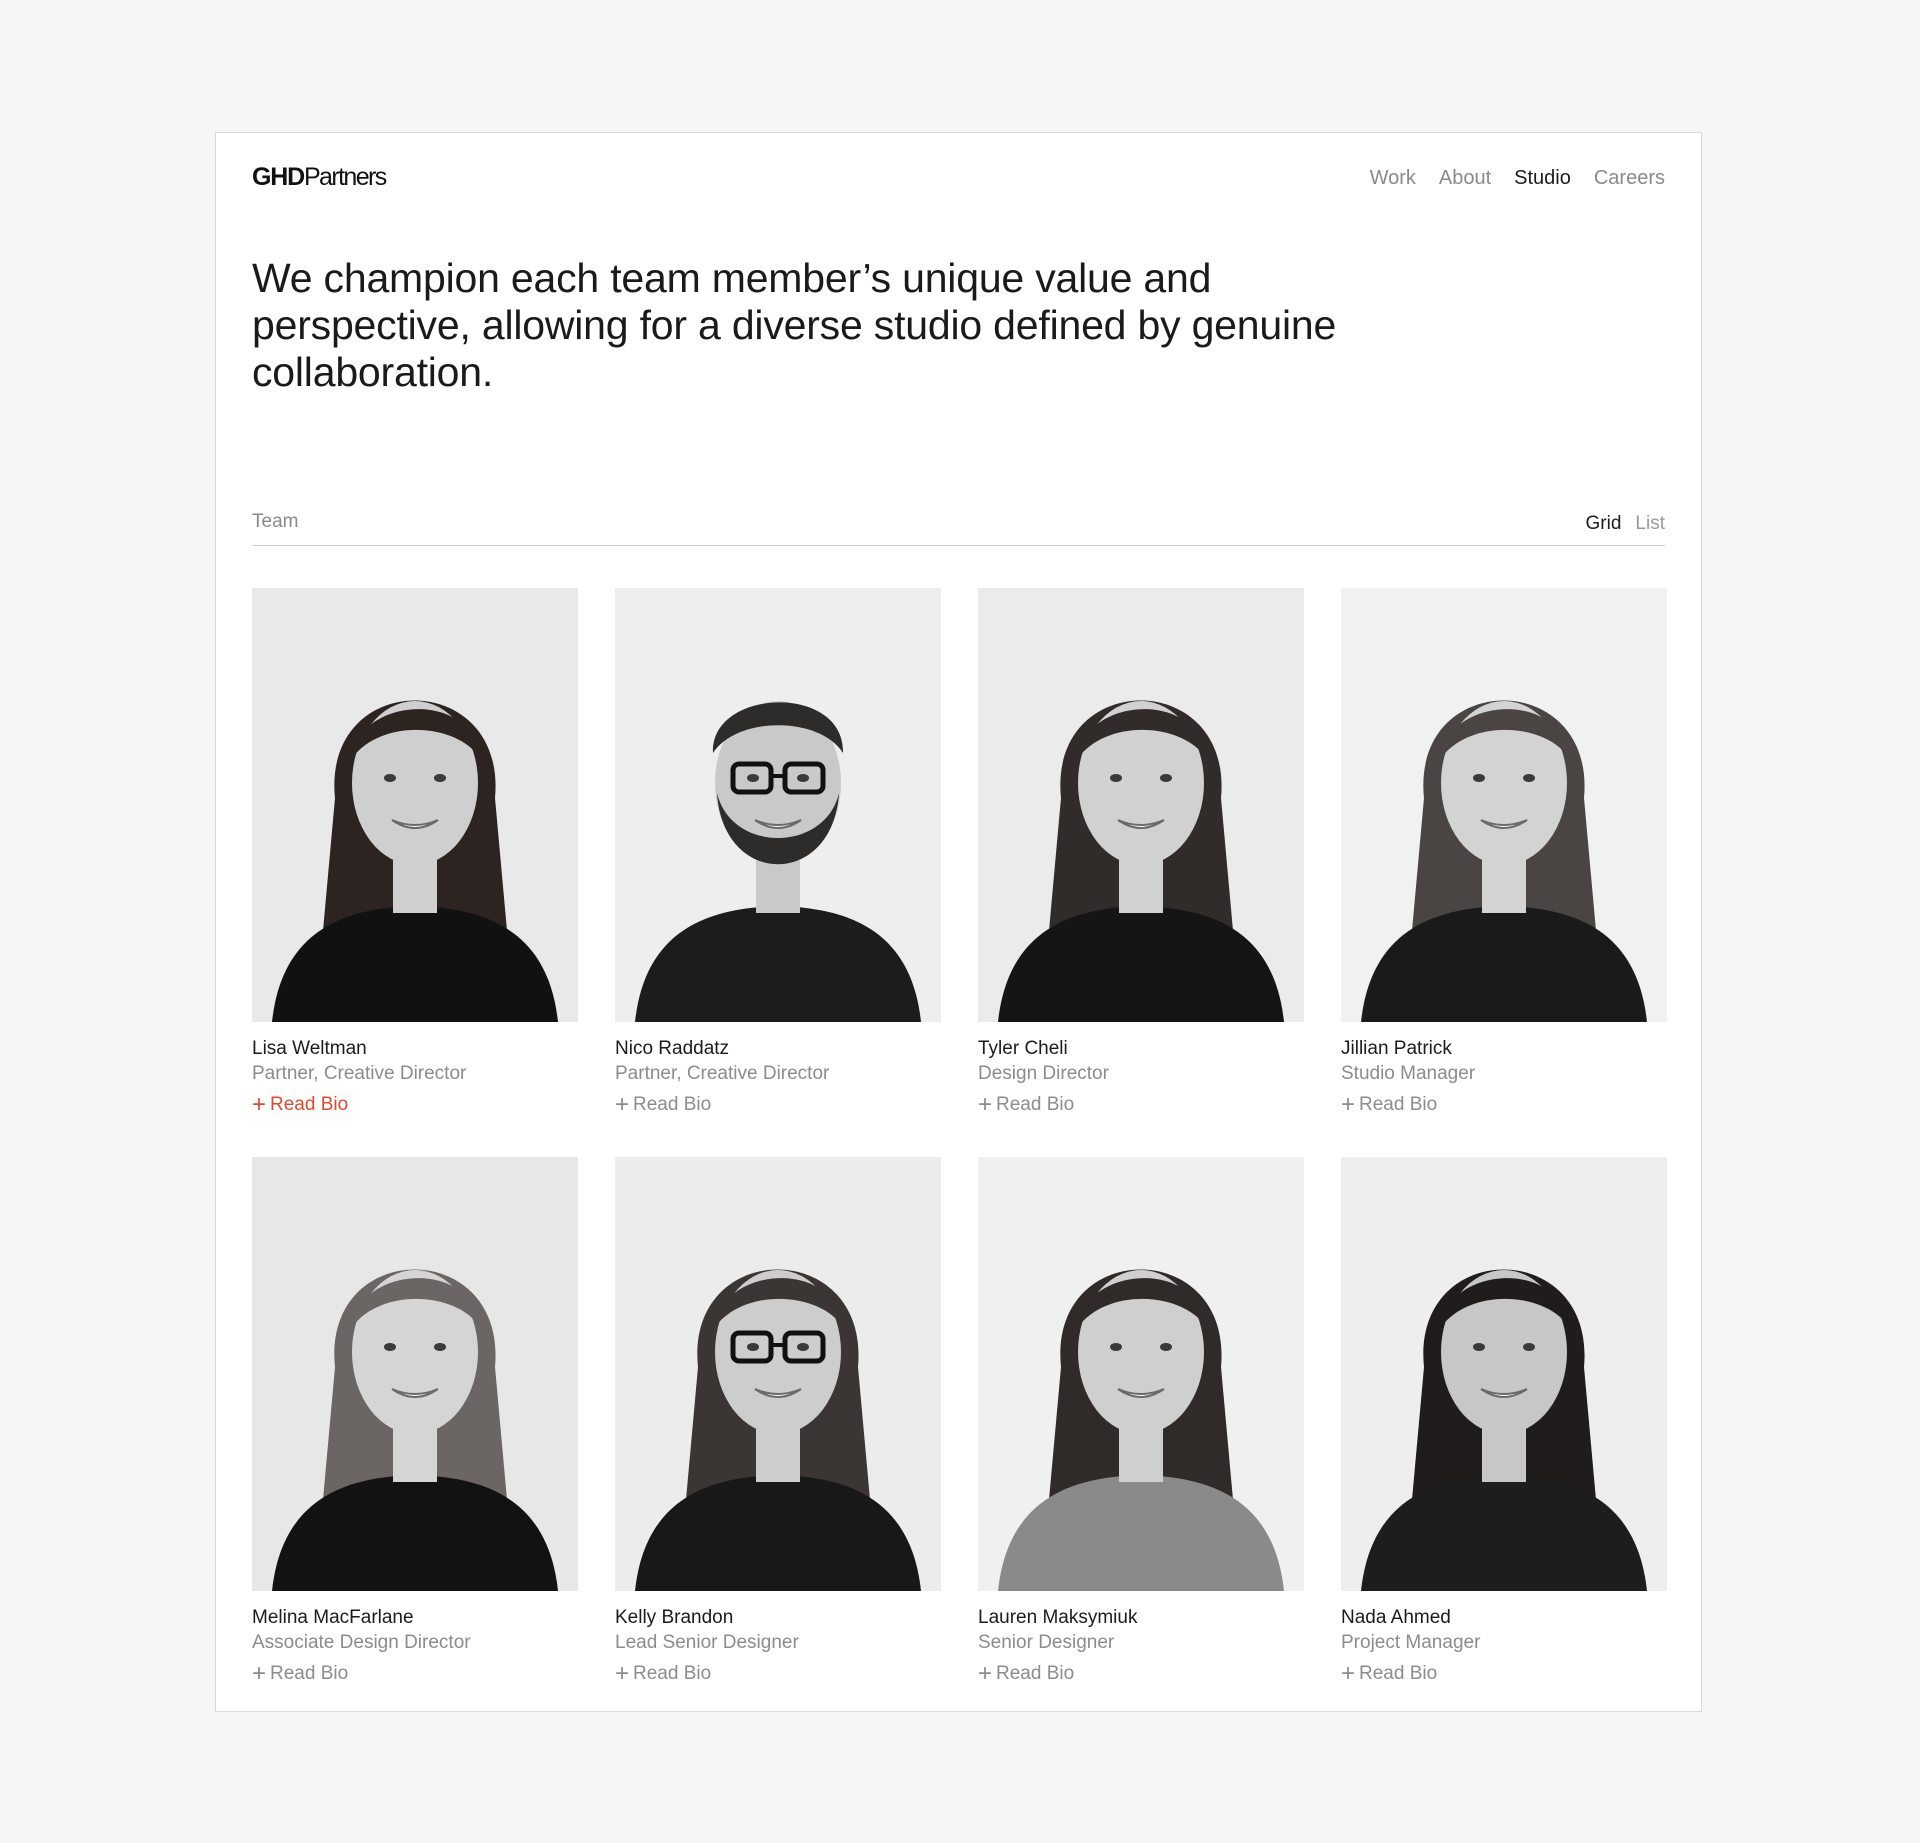 This screenshot has height=1843, width=1920. What do you see at coordinates (1058, 1617) in the screenshot?
I see `team-member-name: Lauren Maksymiuk` at bounding box center [1058, 1617].